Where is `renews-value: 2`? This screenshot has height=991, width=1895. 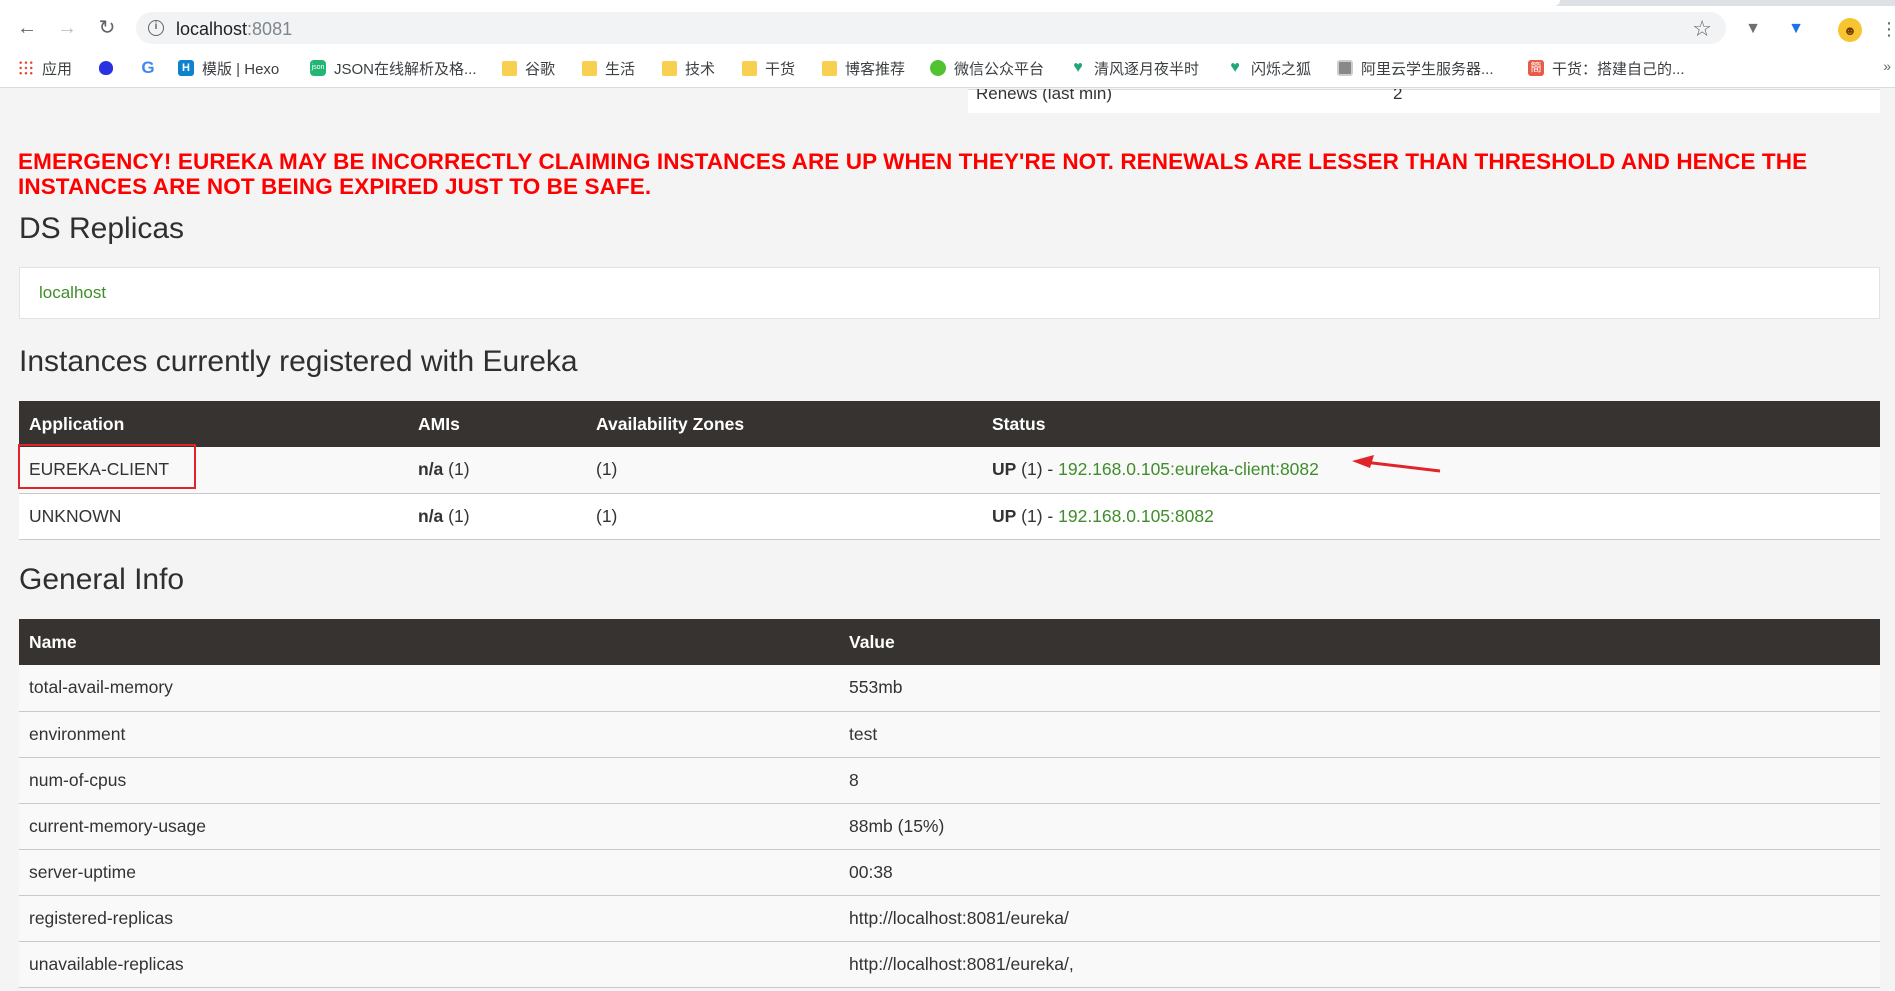 renews-value: 2 is located at coordinates (1398, 96).